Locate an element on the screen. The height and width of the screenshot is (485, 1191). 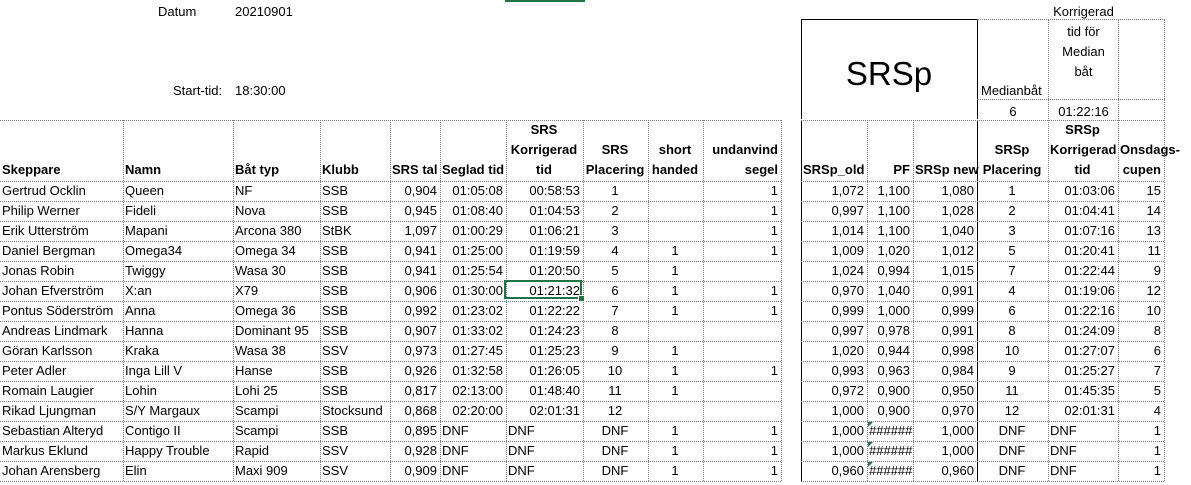
cell-srskorr: 01:48:40 is located at coordinates (544, 391).